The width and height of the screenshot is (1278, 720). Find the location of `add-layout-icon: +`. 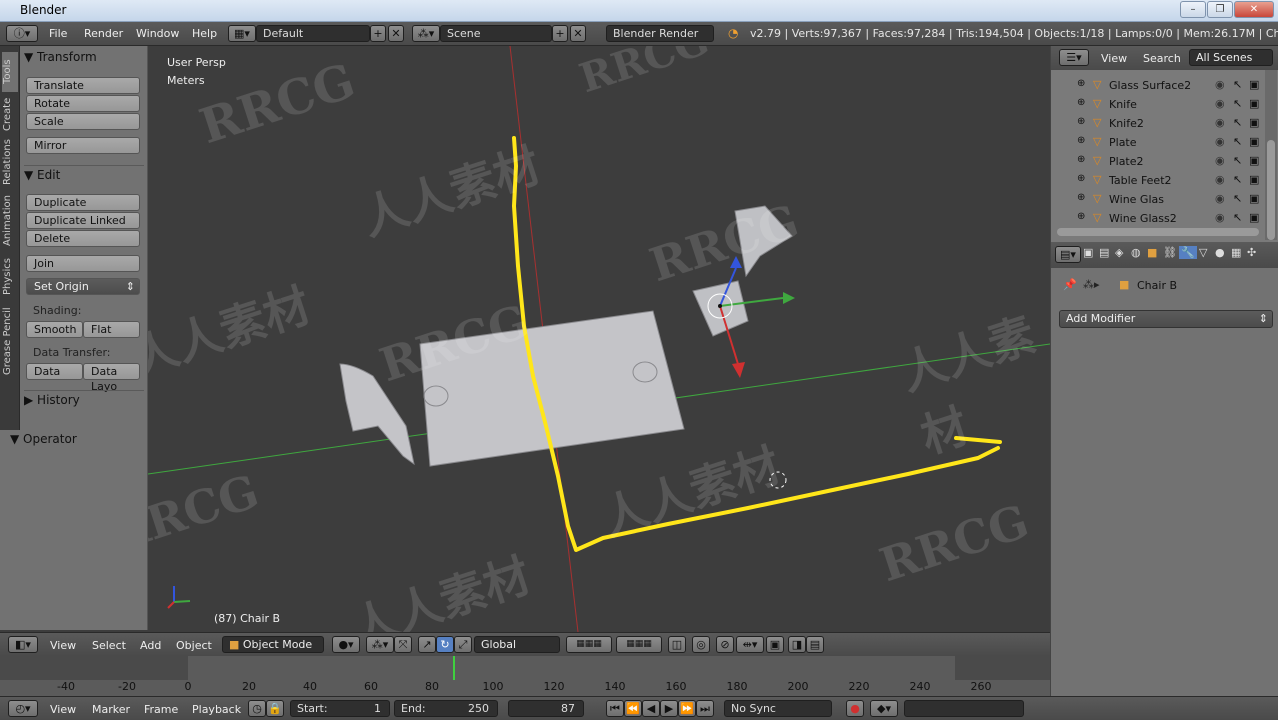

add-layout-icon: + is located at coordinates (378, 33).